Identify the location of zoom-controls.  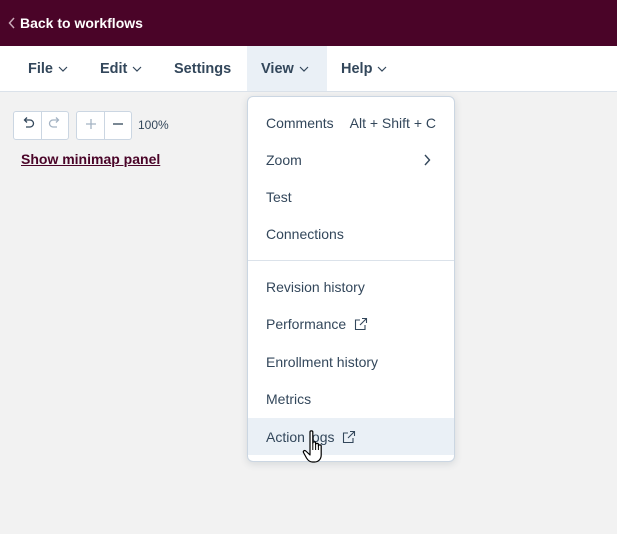
(104, 125).